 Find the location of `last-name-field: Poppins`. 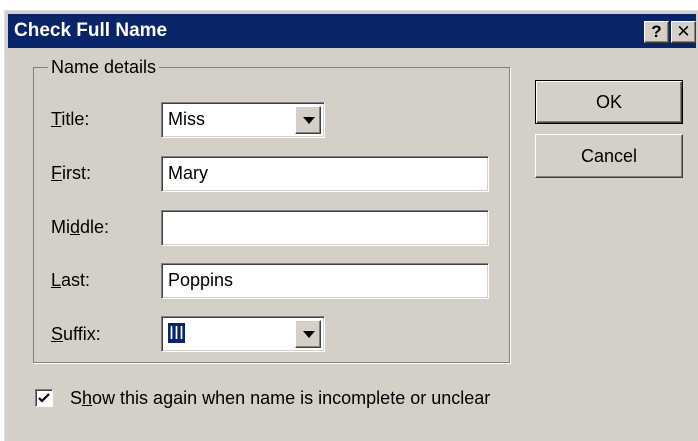

last-name-field: Poppins is located at coordinates (325, 281).